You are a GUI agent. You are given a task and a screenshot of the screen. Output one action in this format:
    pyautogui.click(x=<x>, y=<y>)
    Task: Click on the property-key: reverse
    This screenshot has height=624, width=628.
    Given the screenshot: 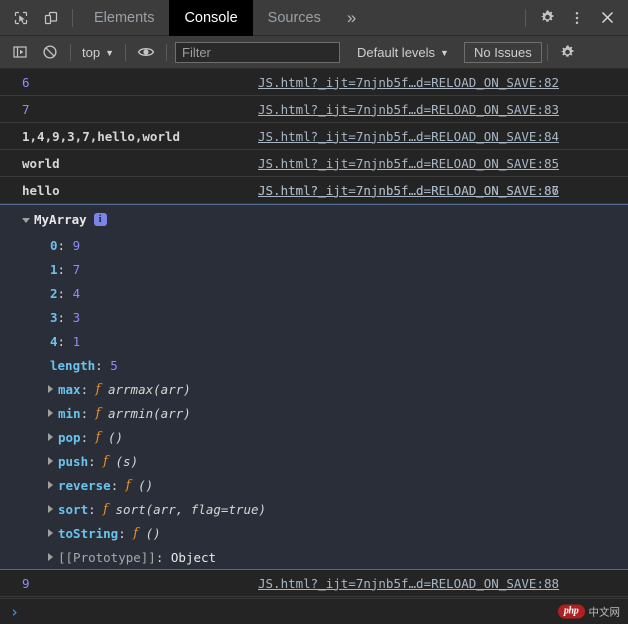 What is the action you would take?
    pyautogui.click(x=84, y=485)
    